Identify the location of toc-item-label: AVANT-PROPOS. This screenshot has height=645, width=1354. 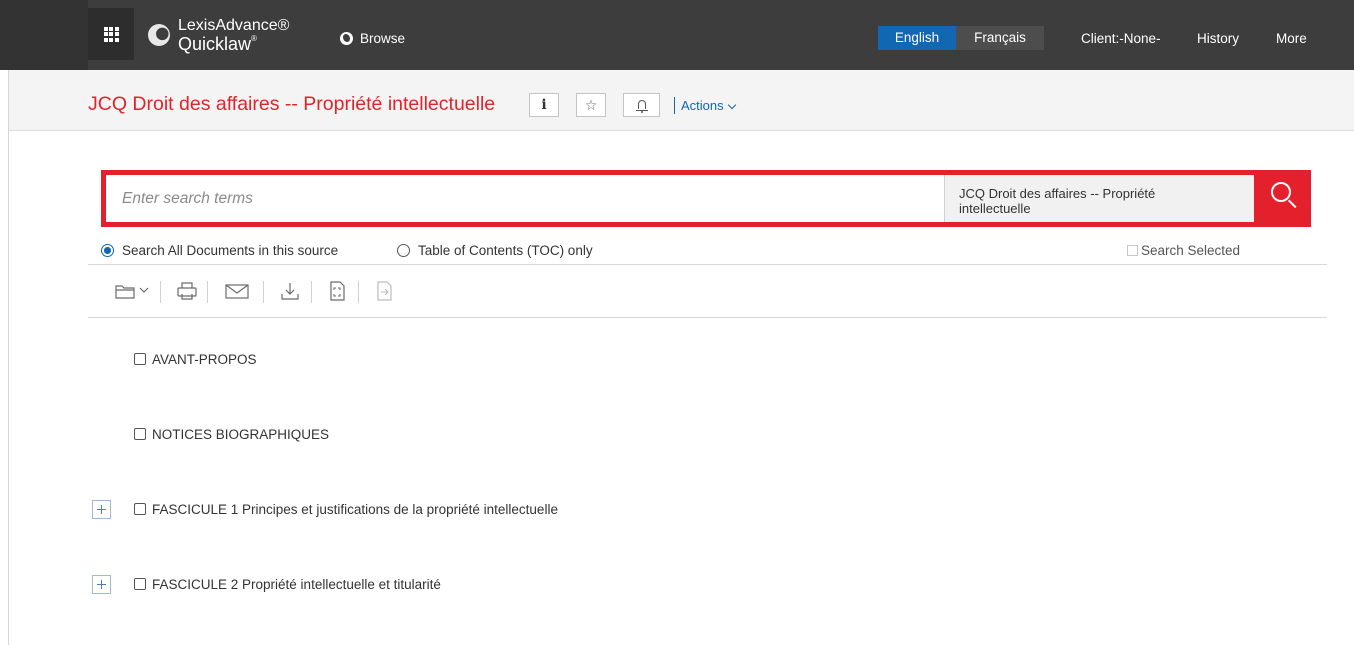
(204, 359).